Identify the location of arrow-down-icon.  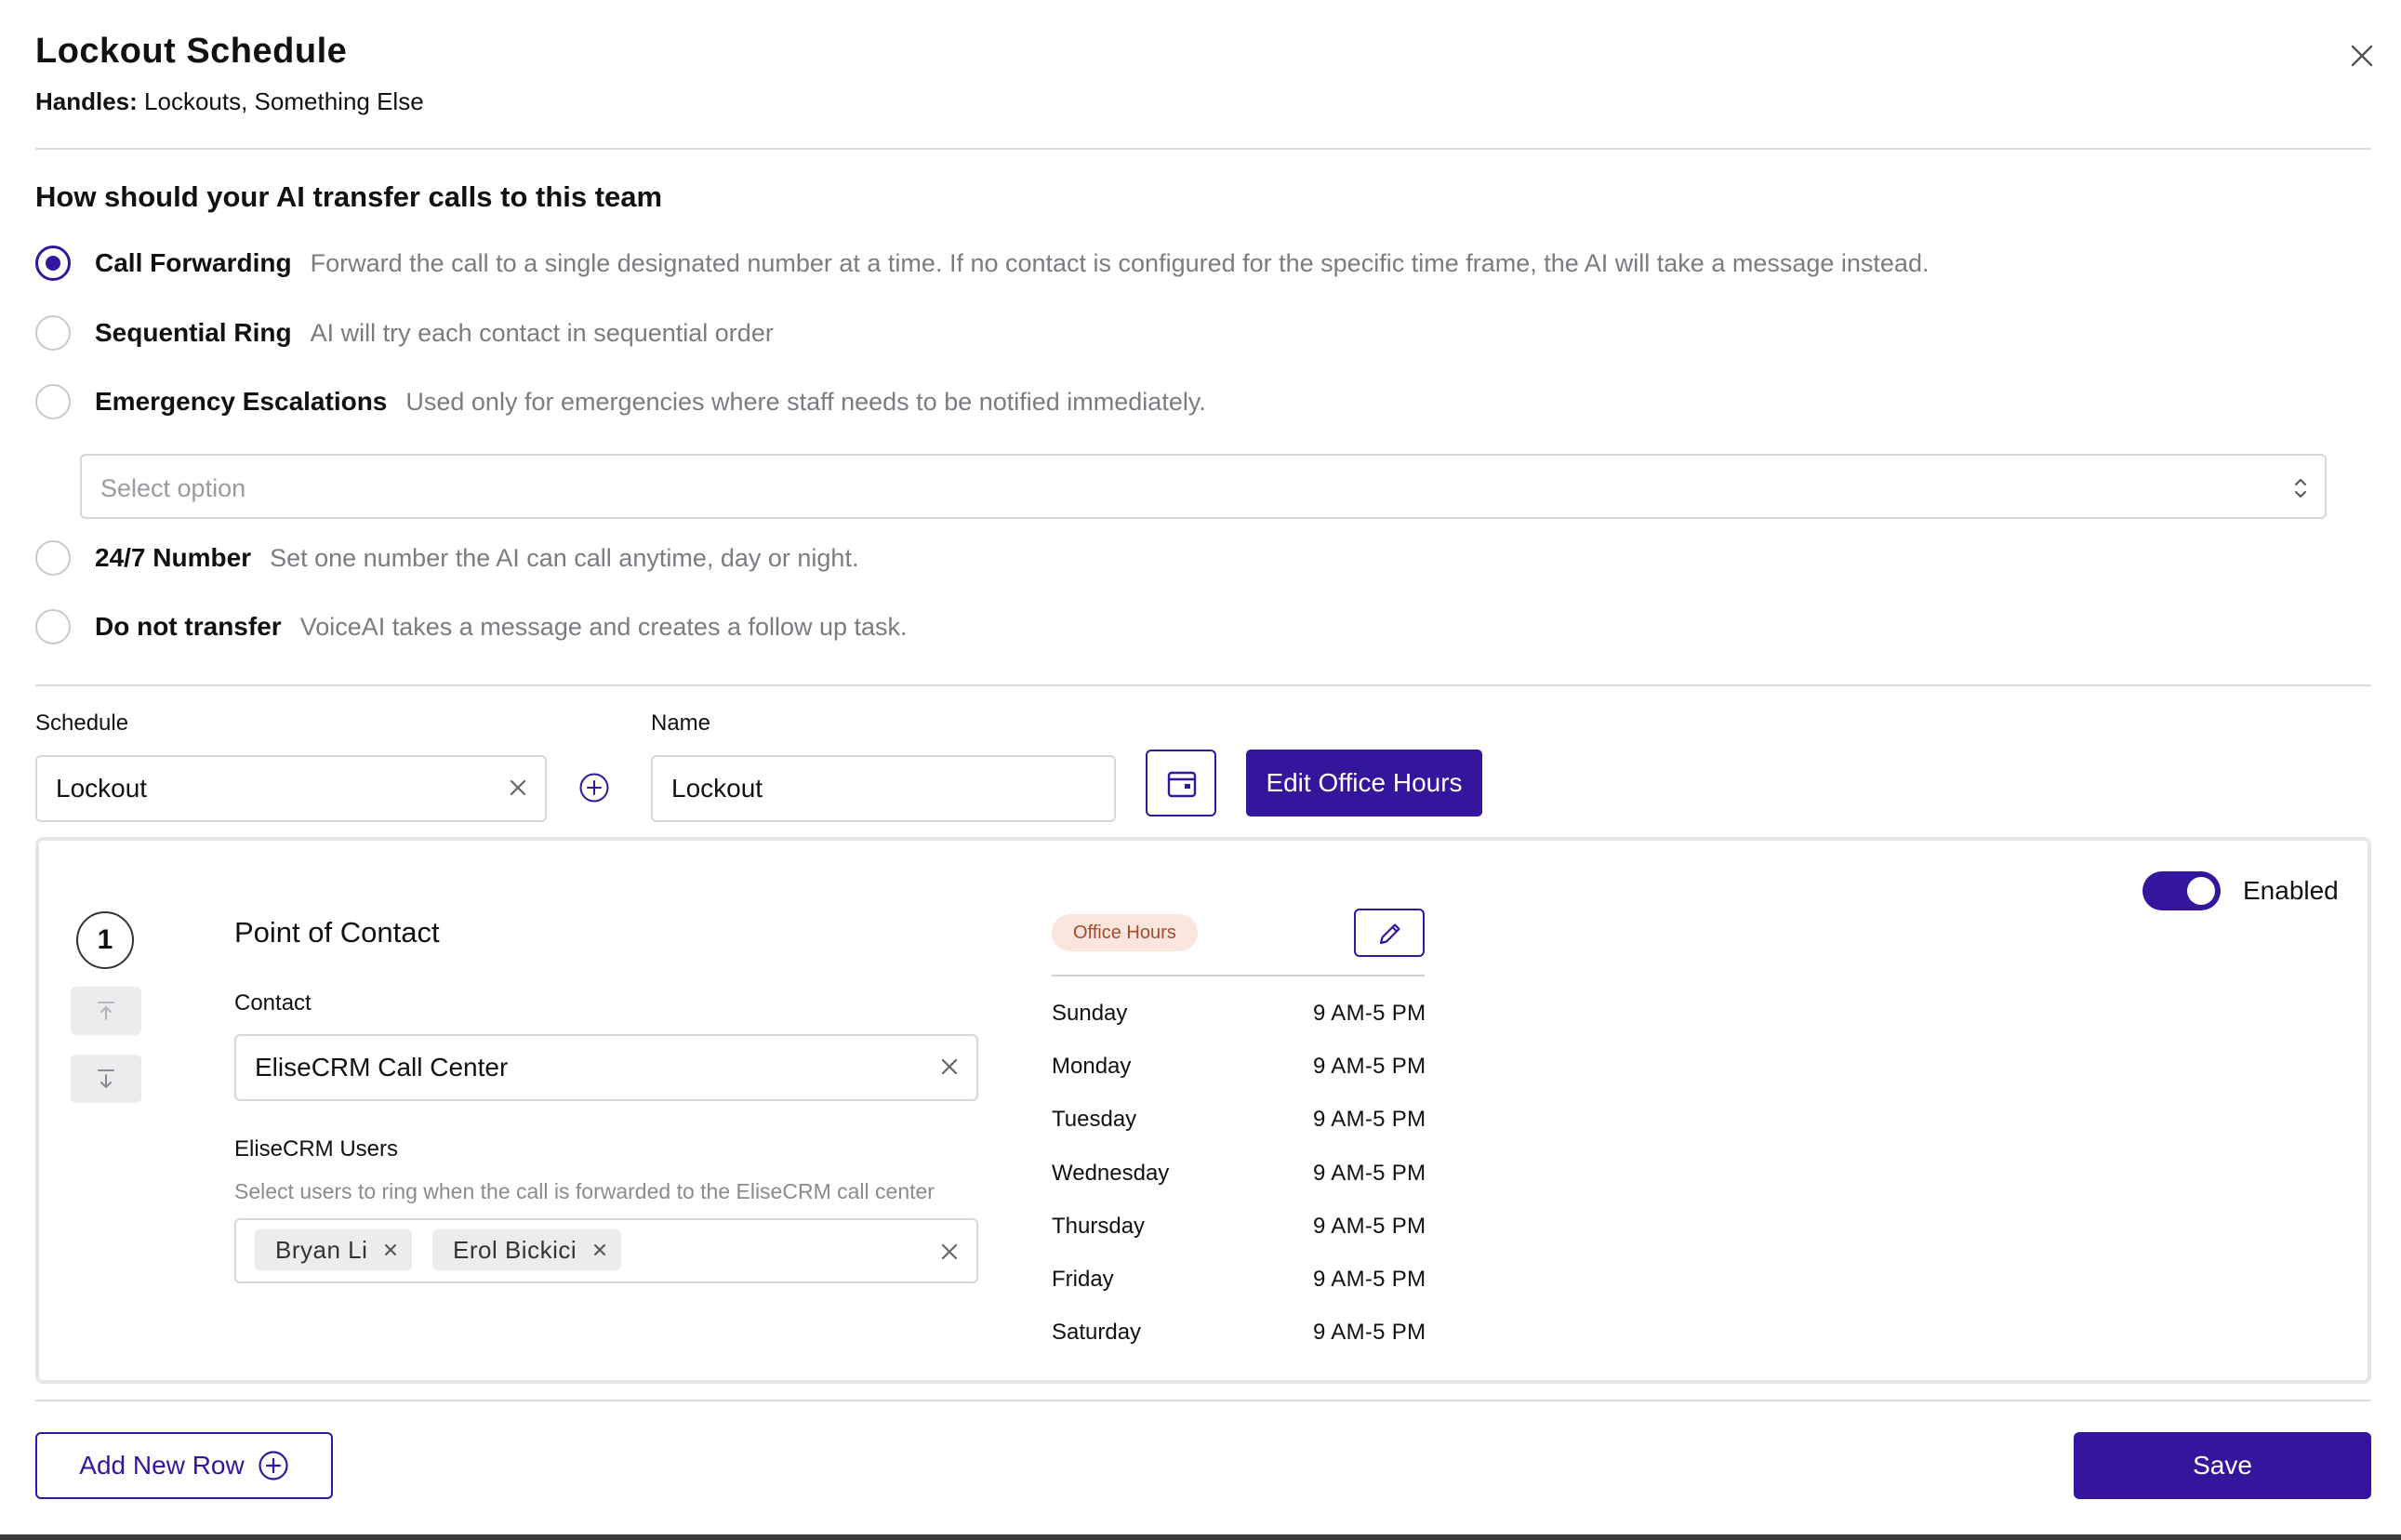
(106, 1078).